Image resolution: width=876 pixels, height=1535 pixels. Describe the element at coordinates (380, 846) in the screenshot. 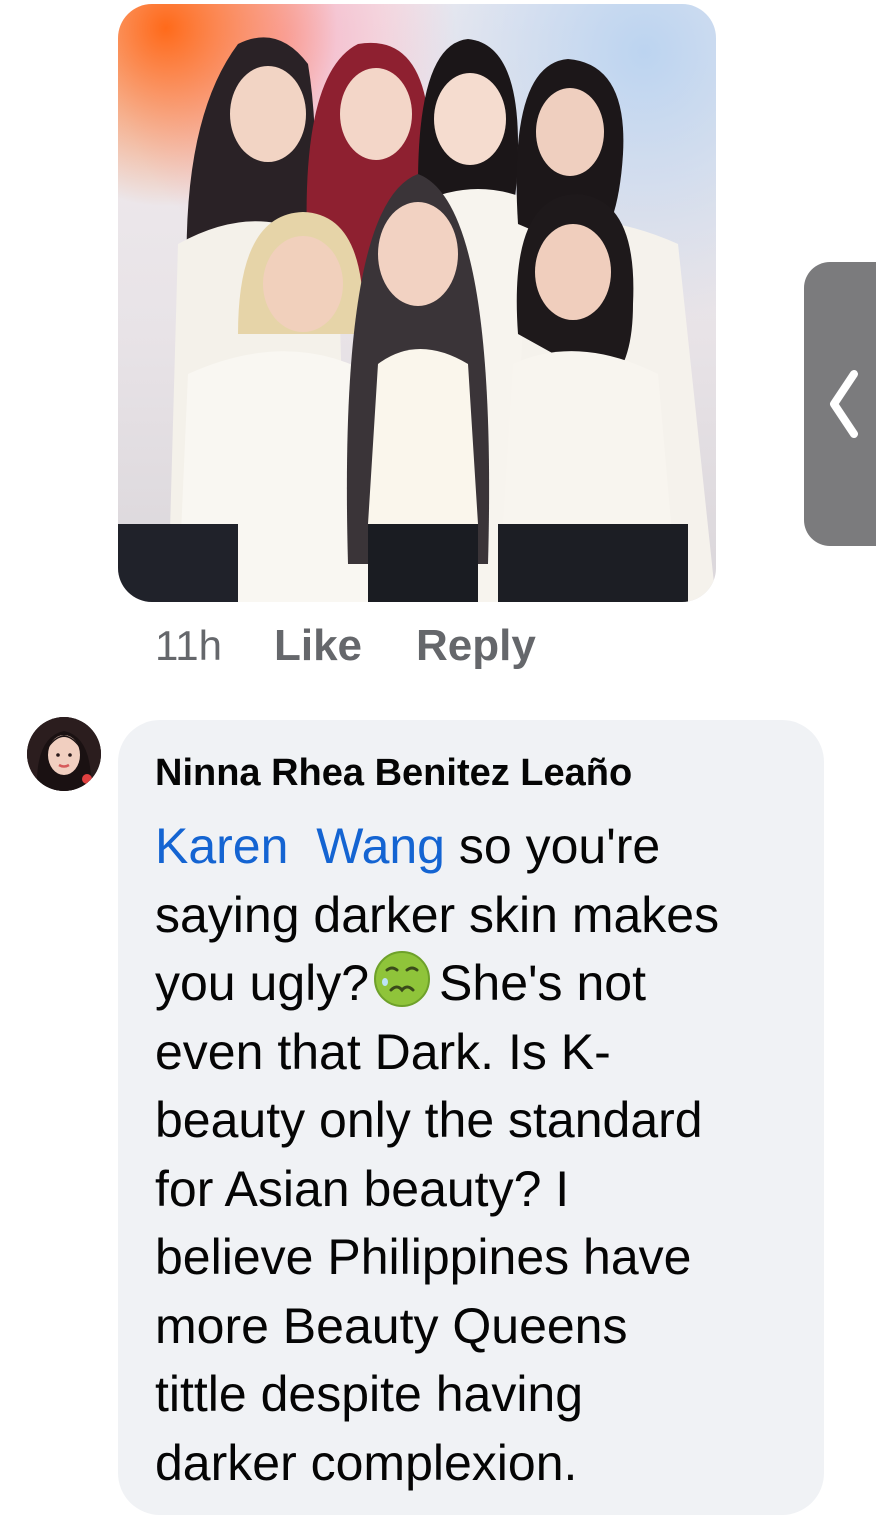

I see `mention-link: Wang` at that location.